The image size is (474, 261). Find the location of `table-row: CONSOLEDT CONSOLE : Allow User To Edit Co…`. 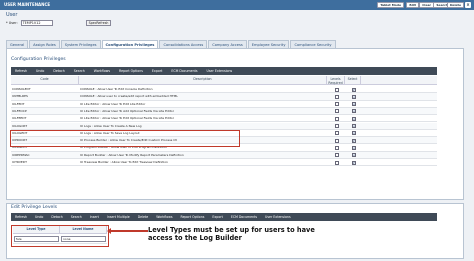

table-row: CONSOLEDT CONSOLE : Allow User To Edit Co… is located at coordinates (224, 90).